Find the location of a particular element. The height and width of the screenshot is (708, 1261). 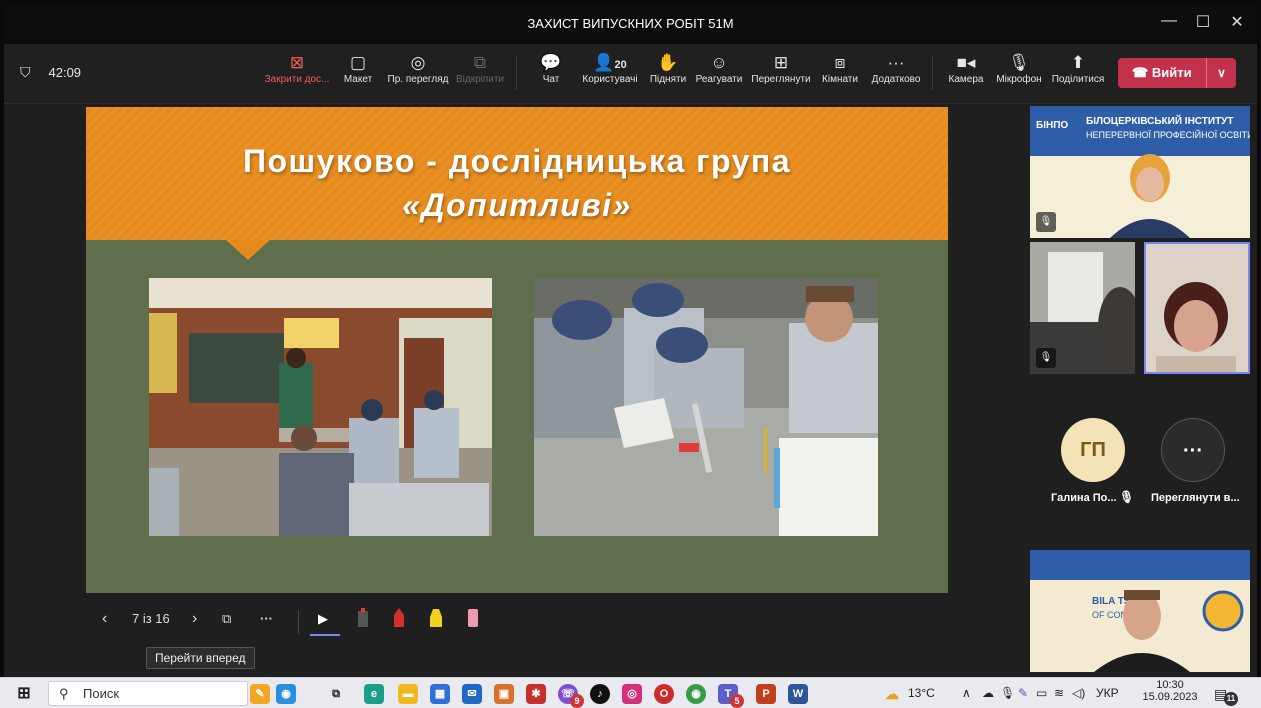

controls-divider is located at coordinates (298, 622).